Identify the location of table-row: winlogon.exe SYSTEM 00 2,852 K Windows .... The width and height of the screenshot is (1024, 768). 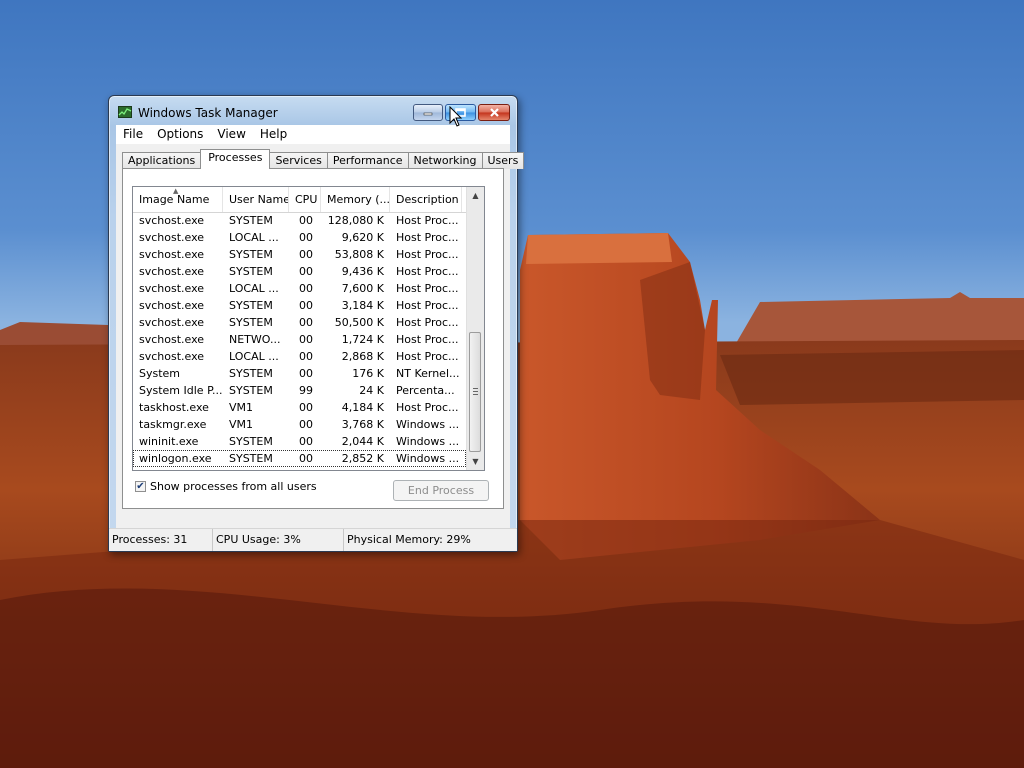
(299, 458).